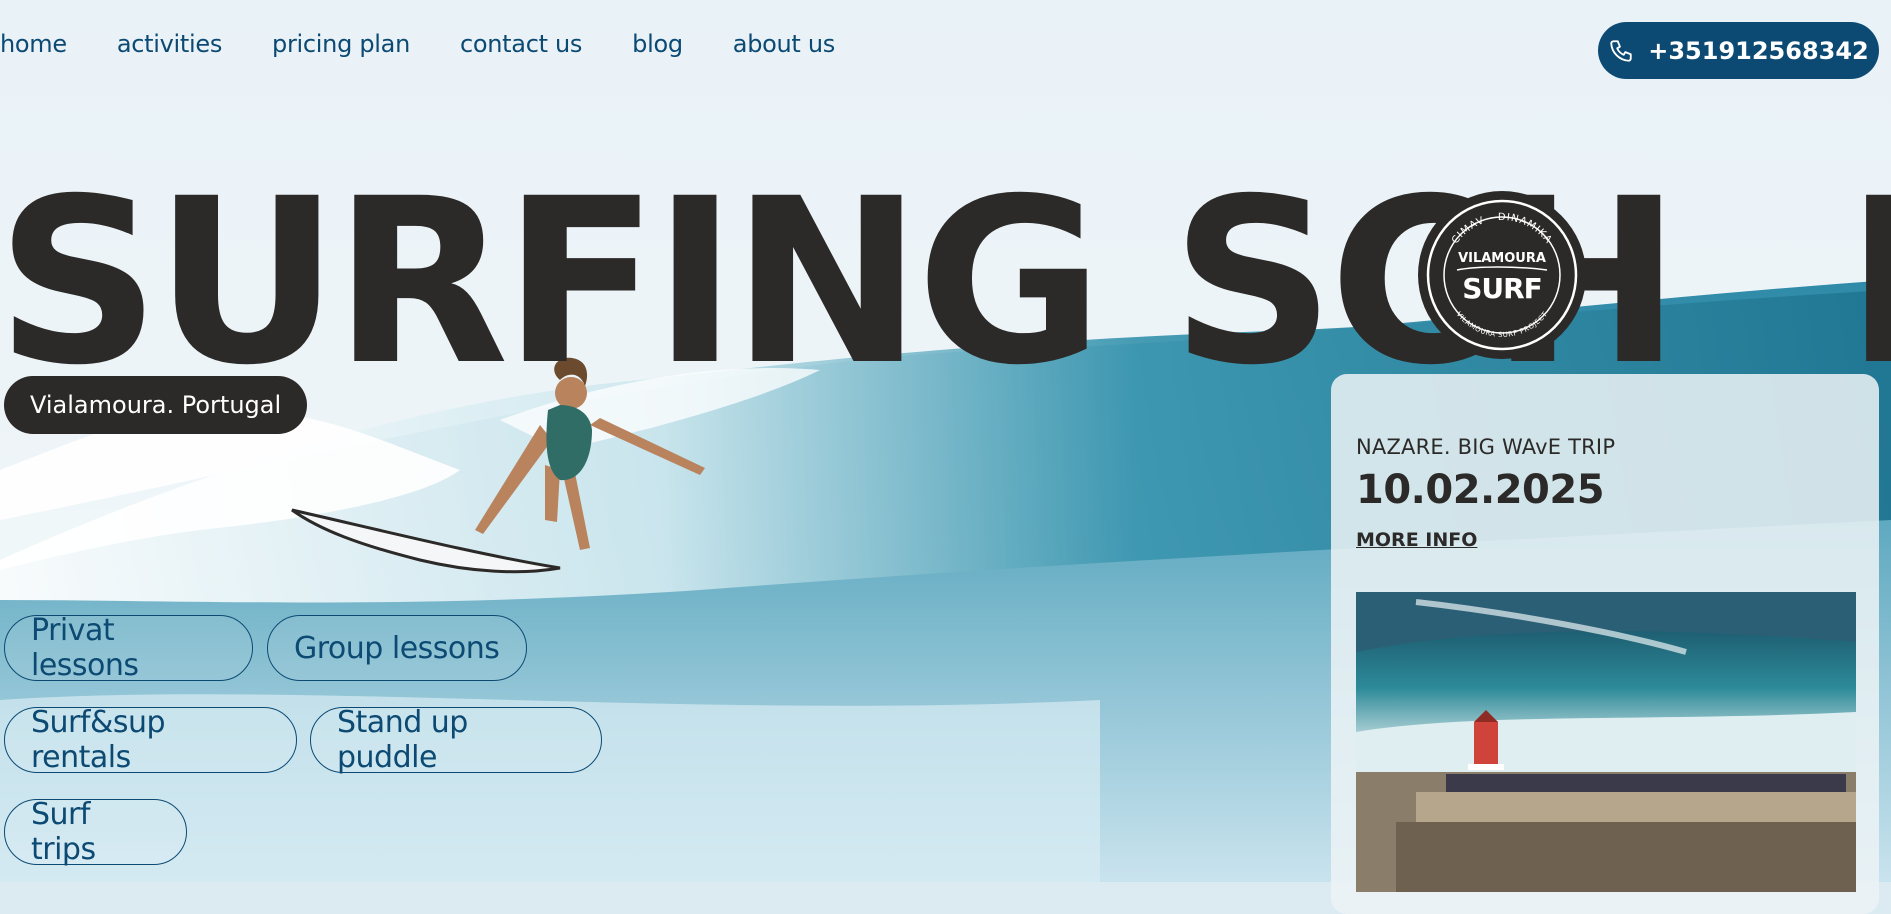 The width and height of the screenshot is (1891, 914). What do you see at coordinates (150, 740) in the screenshot?
I see `surf-sup-rentals-button: Surf&sup rentals` at bounding box center [150, 740].